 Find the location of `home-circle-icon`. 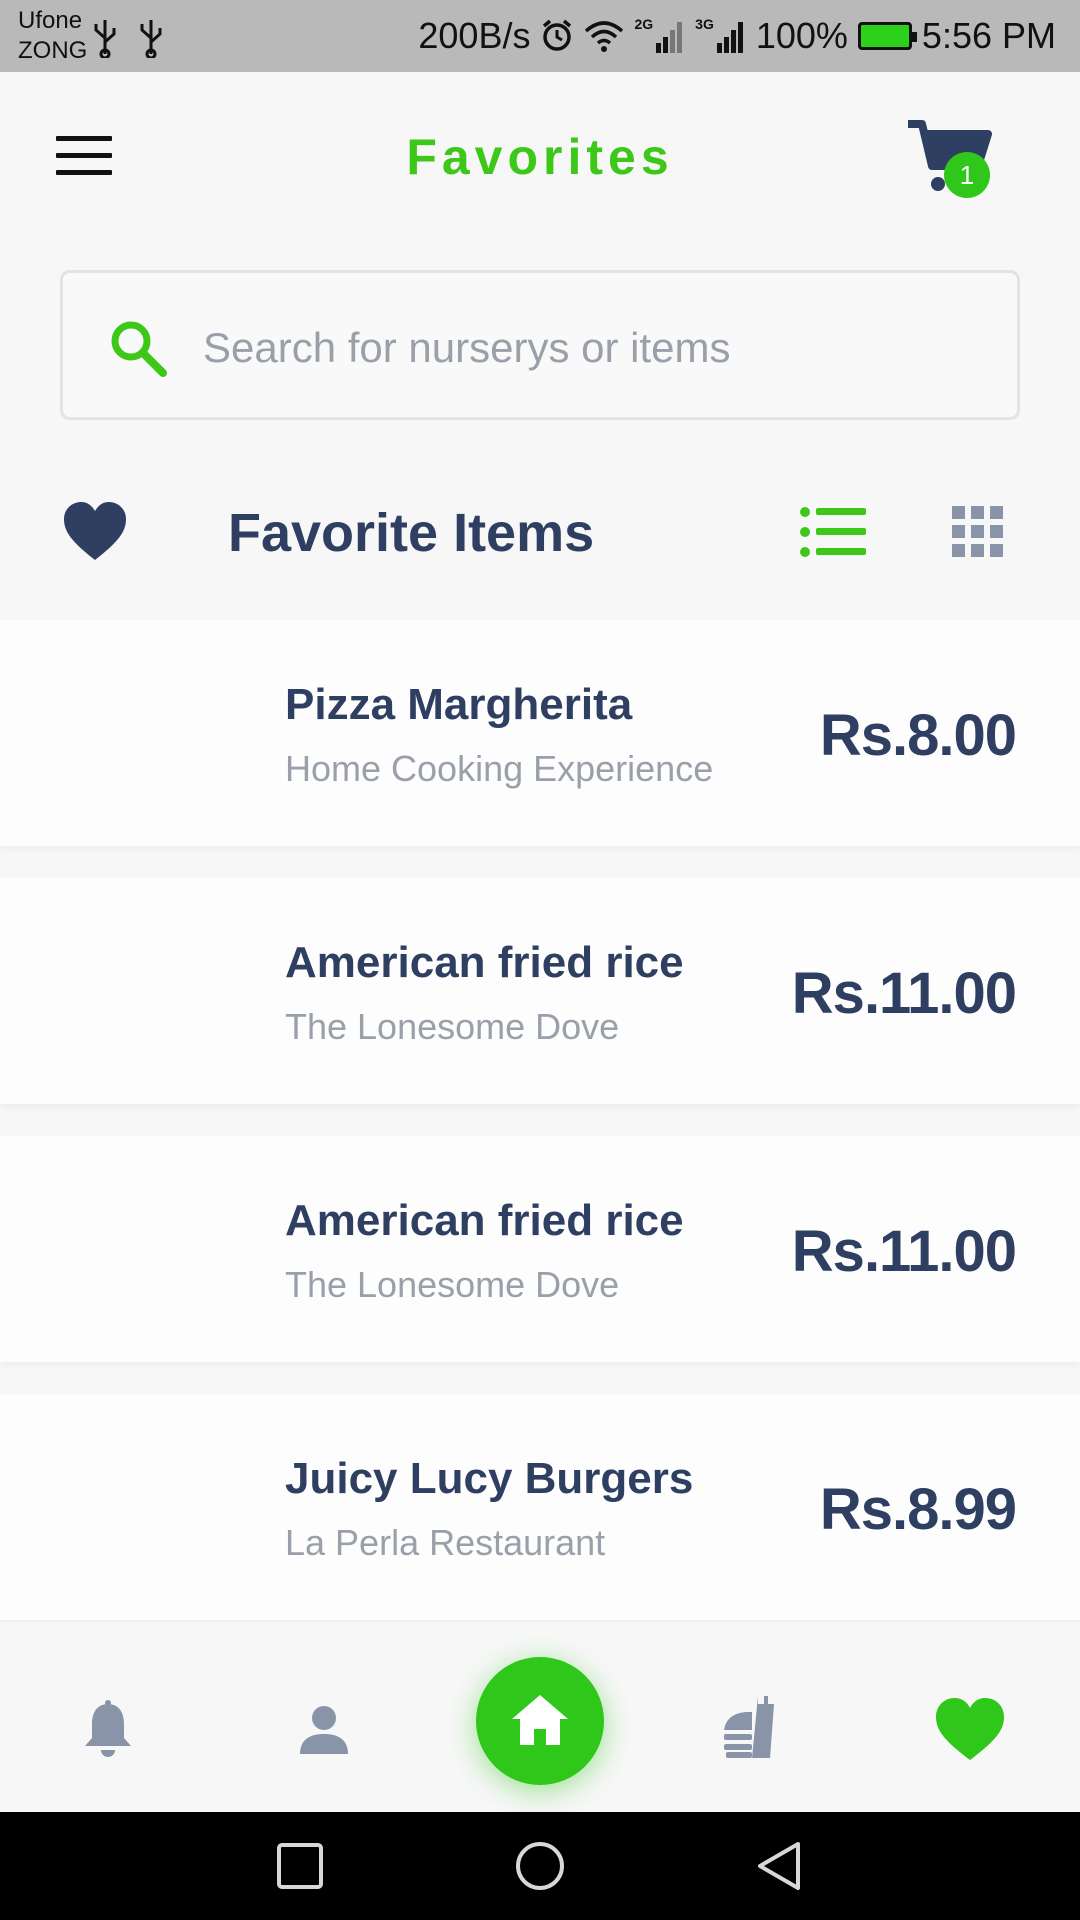

home-circle-icon is located at coordinates (540, 1866).